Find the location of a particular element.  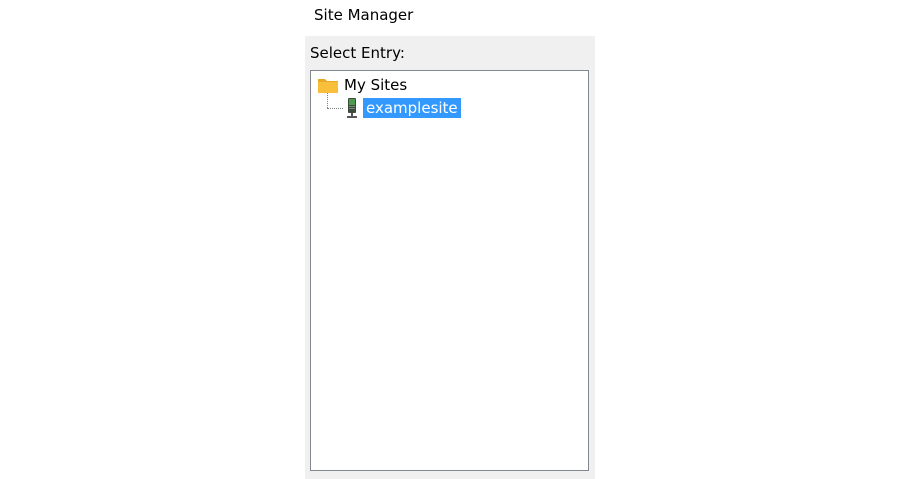

tree-node-label: examplesite is located at coordinates (412, 108).